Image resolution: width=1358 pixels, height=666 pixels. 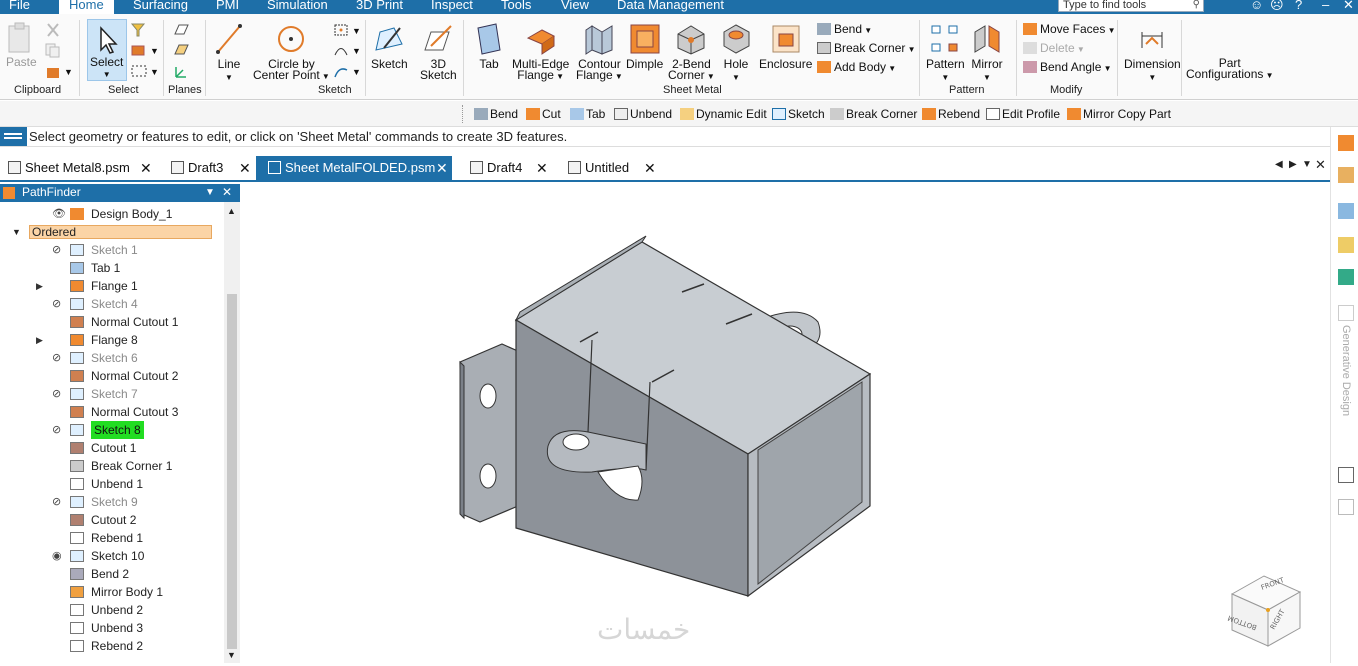 What do you see at coordinates (1230, 69) in the screenshot?
I see `part-configurations-button: Part Configurations ▼` at bounding box center [1230, 69].